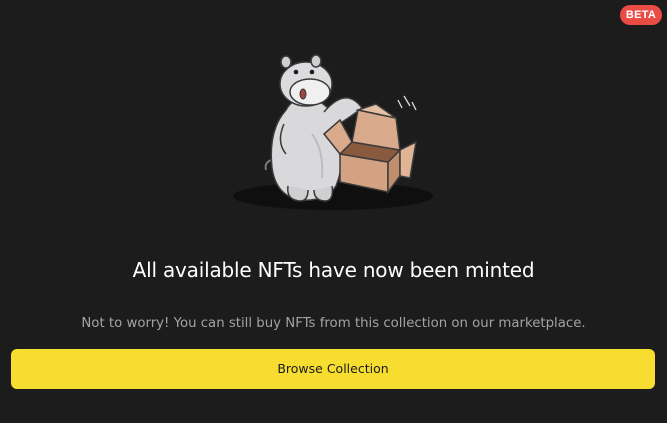  What do you see at coordinates (641, 15) in the screenshot?
I see `beta-badge: BETA` at bounding box center [641, 15].